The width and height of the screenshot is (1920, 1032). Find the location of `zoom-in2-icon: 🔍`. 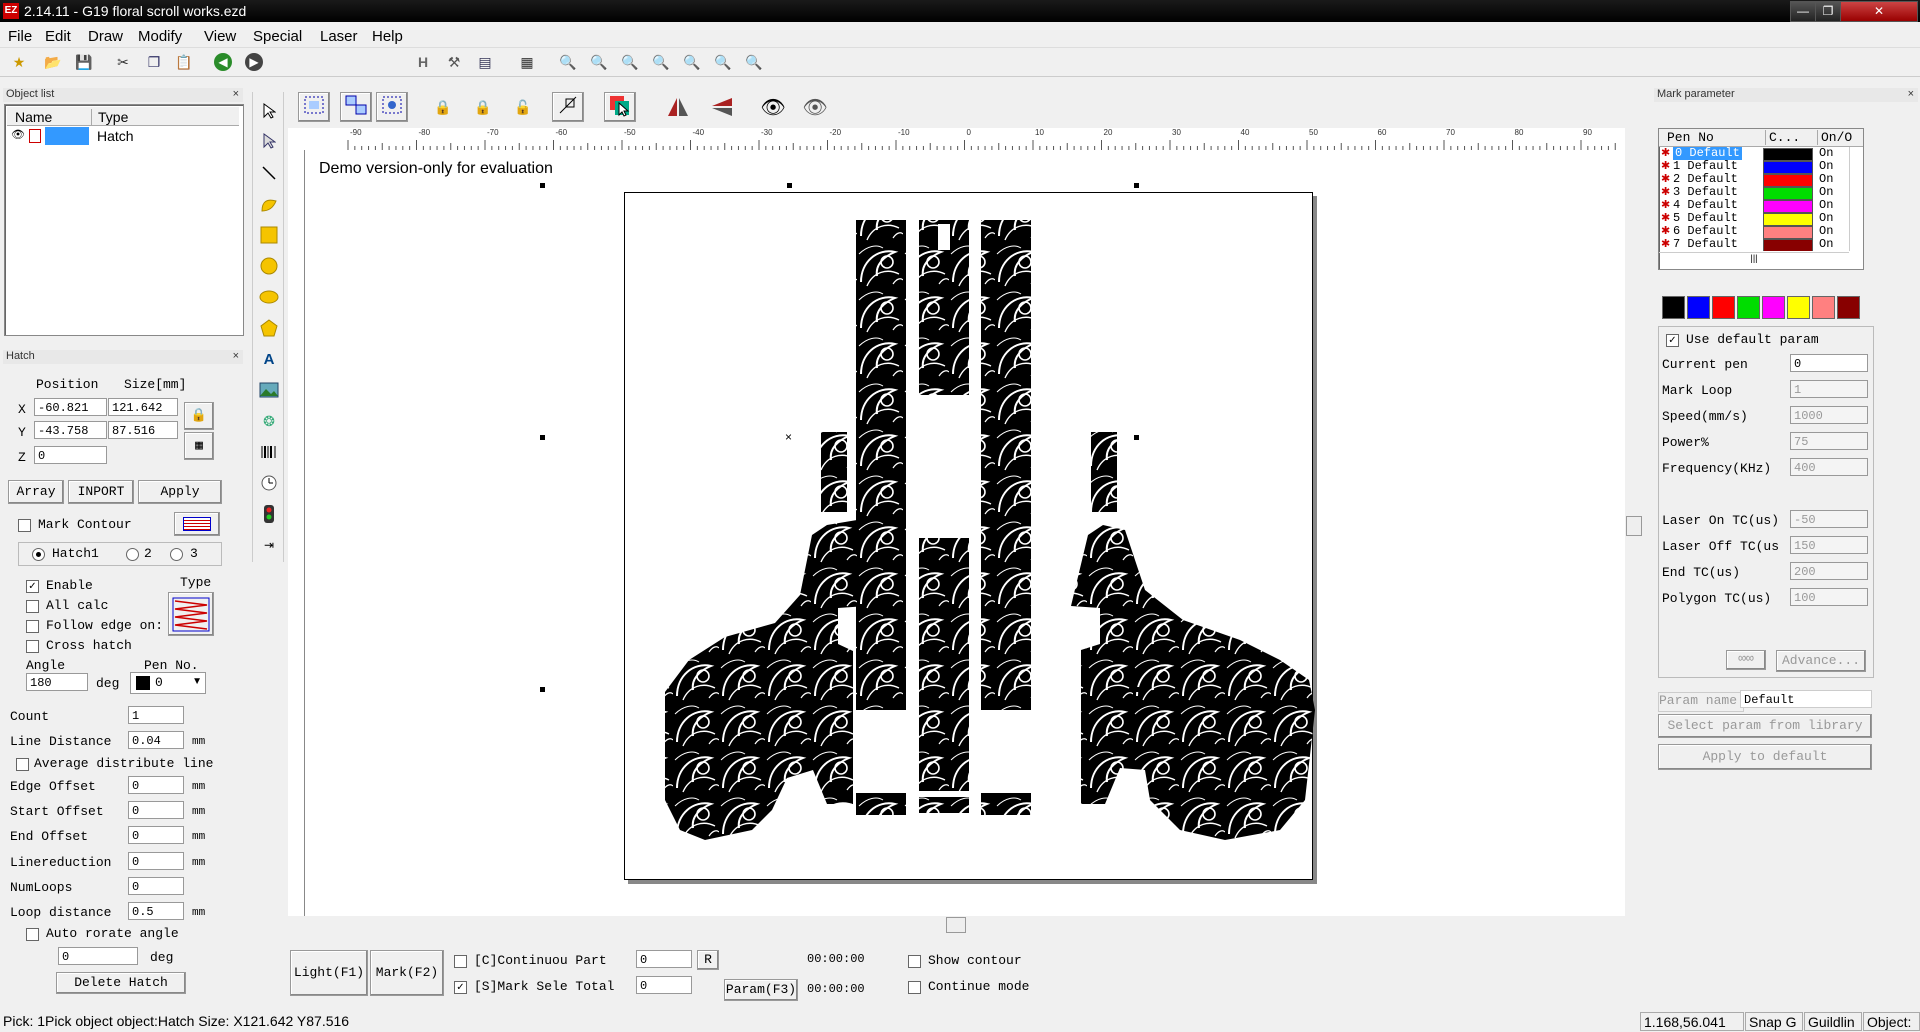

zoom-in2-icon: 🔍 is located at coordinates (630, 62).